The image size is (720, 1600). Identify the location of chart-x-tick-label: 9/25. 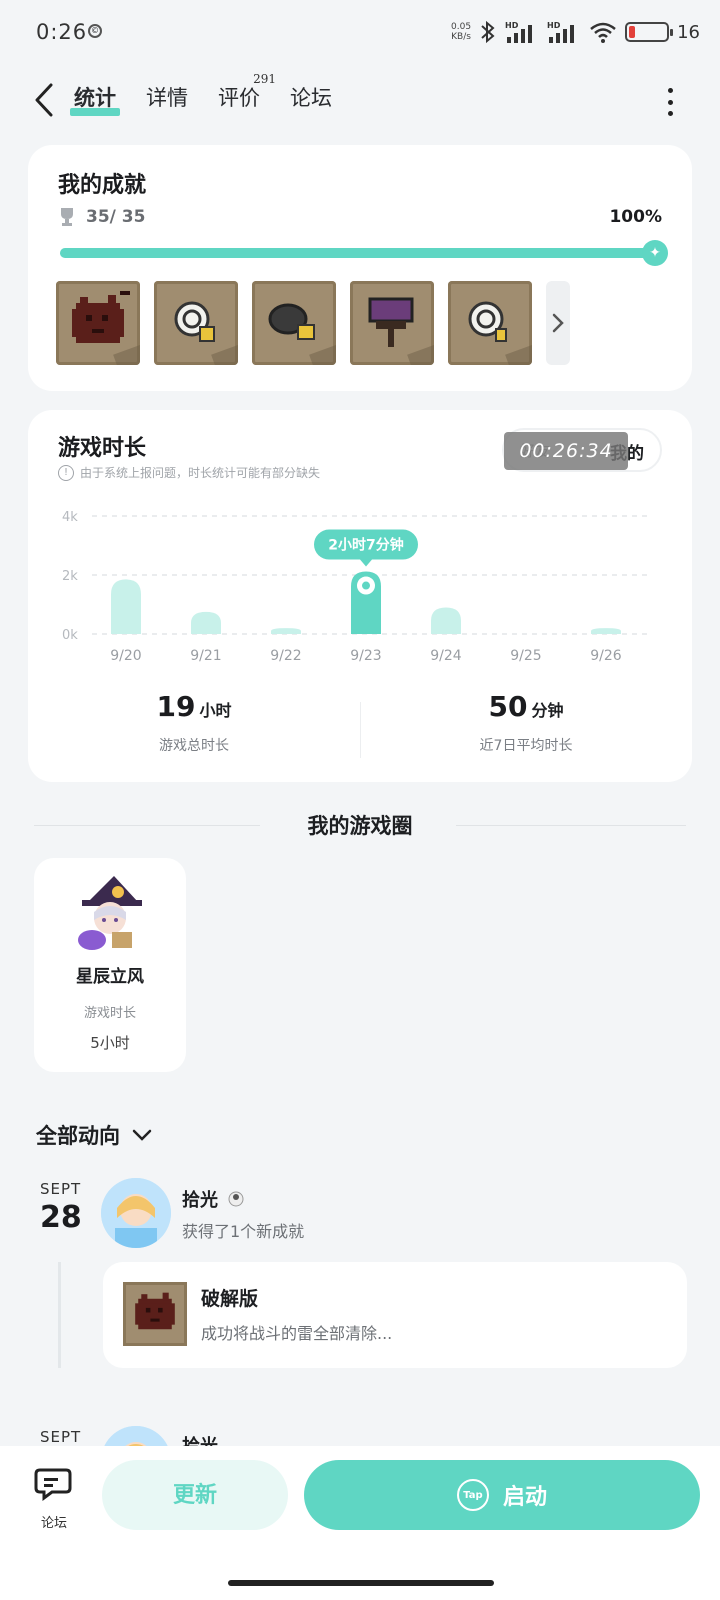
(525, 656).